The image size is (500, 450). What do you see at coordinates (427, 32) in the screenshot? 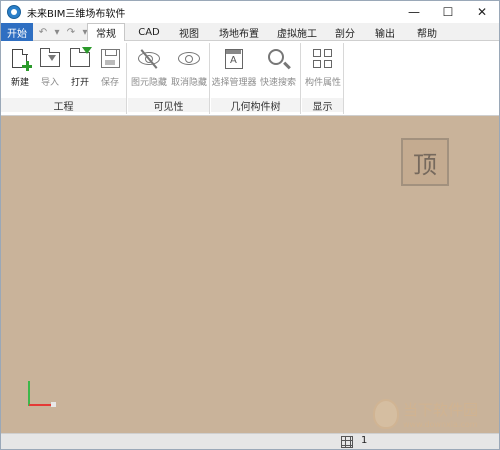
I see `tab-help: 帮助` at bounding box center [427, 32].